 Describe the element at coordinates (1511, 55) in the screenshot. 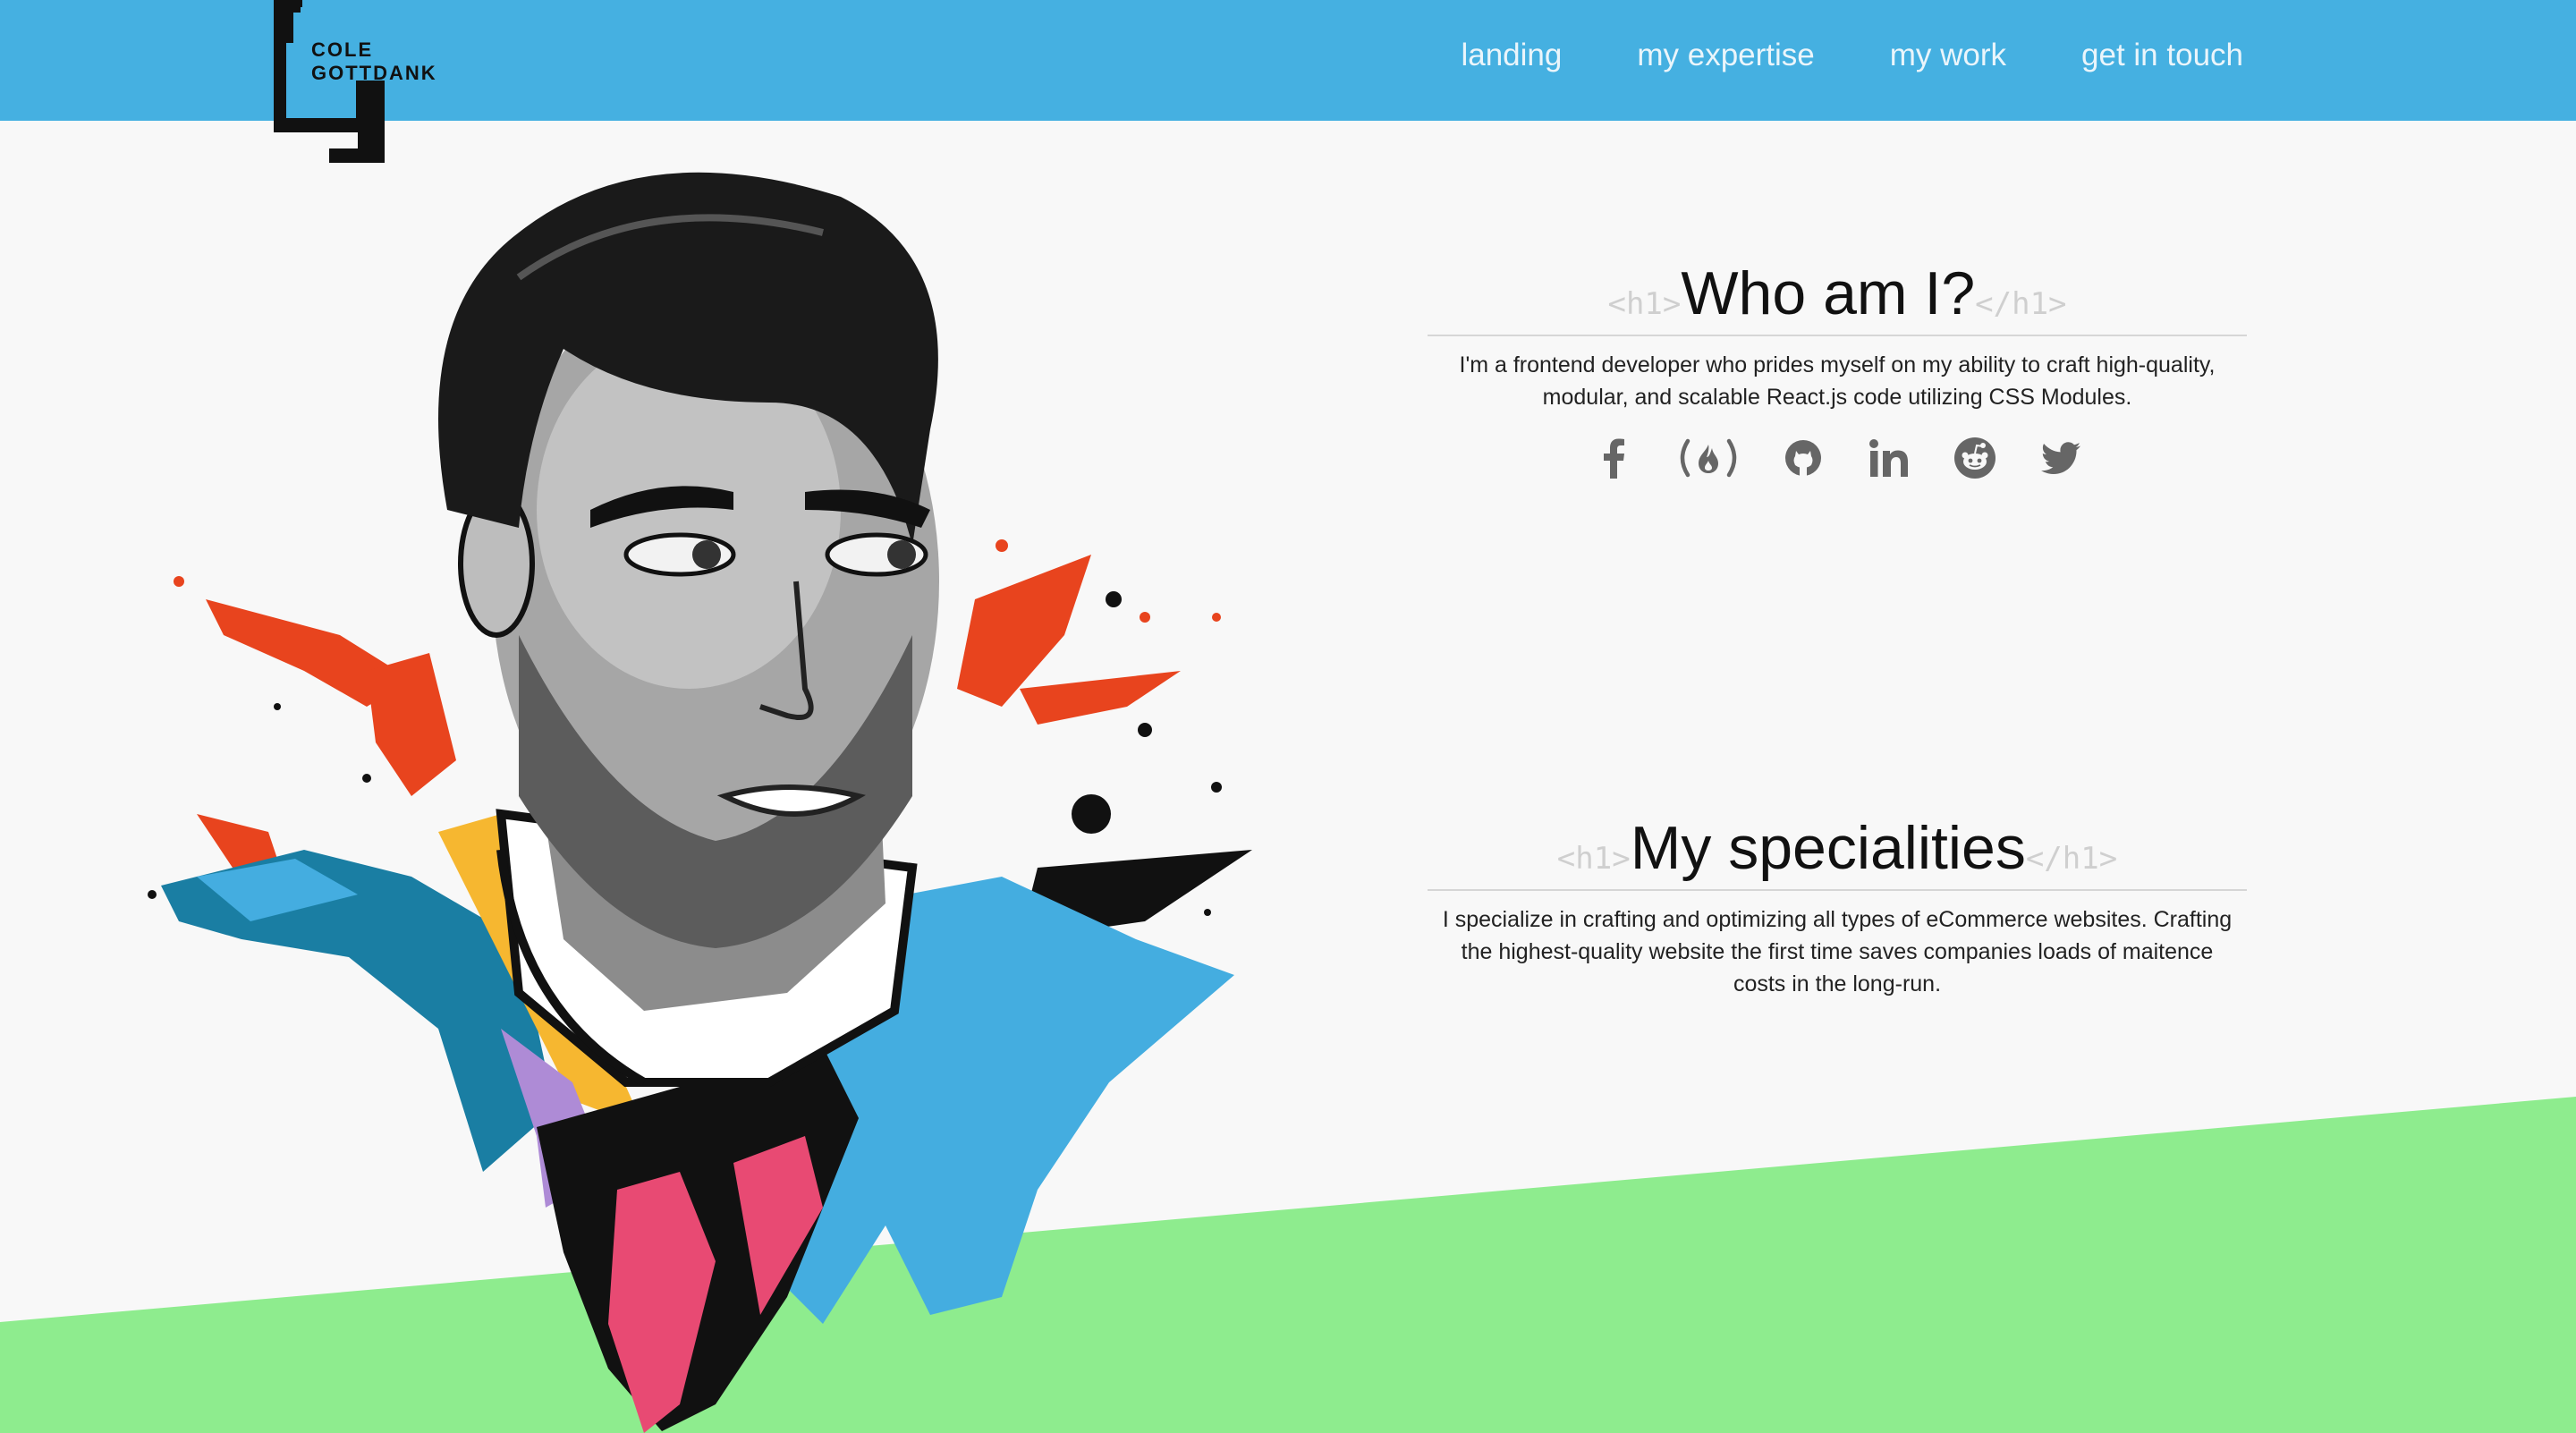

I see `nav-link-landing: landing` at that location.